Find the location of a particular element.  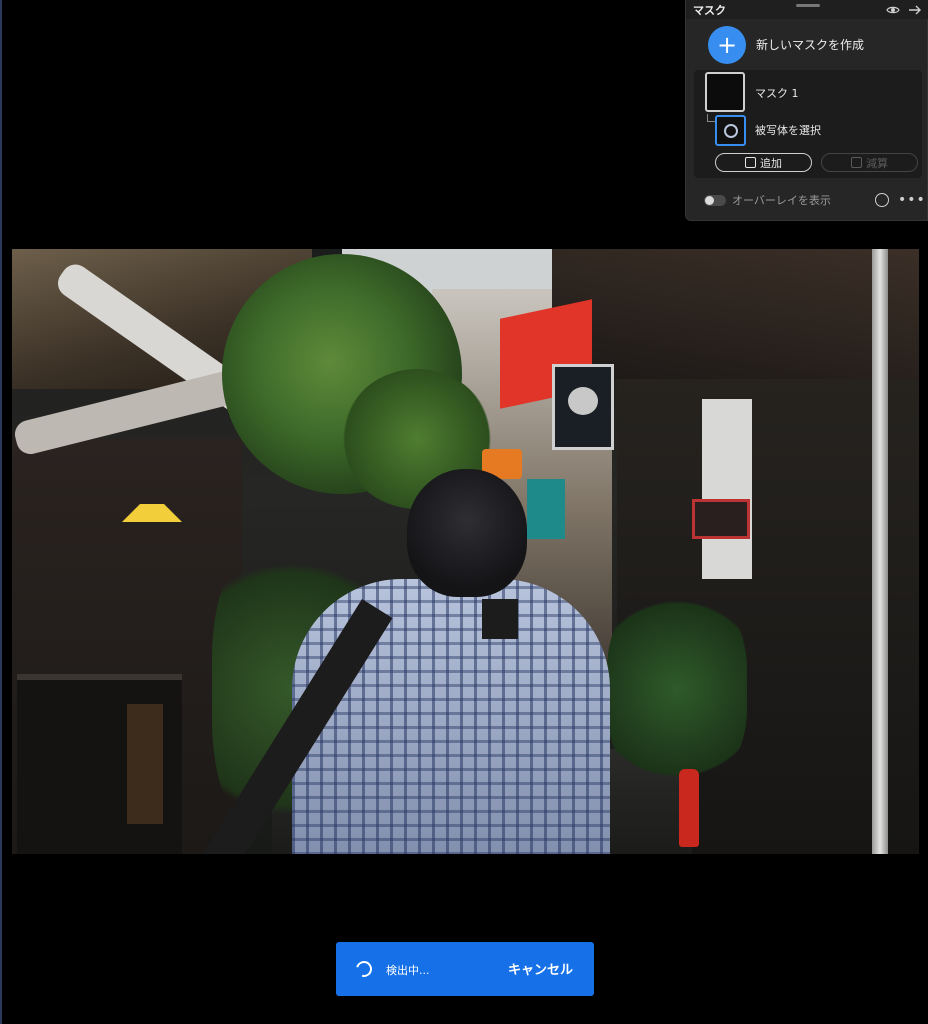

new-mask-button: + is located at coordinates (727, 45).